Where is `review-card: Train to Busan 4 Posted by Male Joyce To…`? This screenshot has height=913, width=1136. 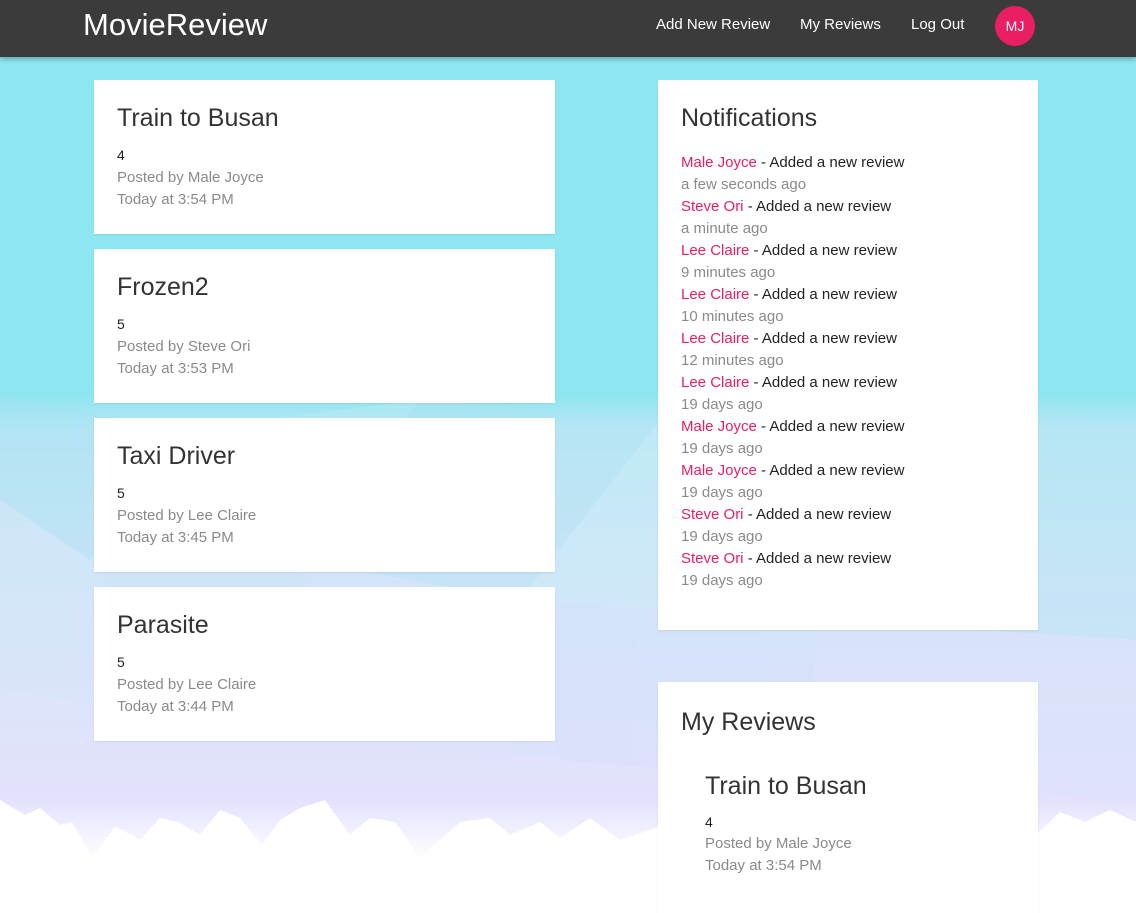
review-card: Train to Busan 4 Posted by Male Joyce To… is located at coordinates (324, 157).